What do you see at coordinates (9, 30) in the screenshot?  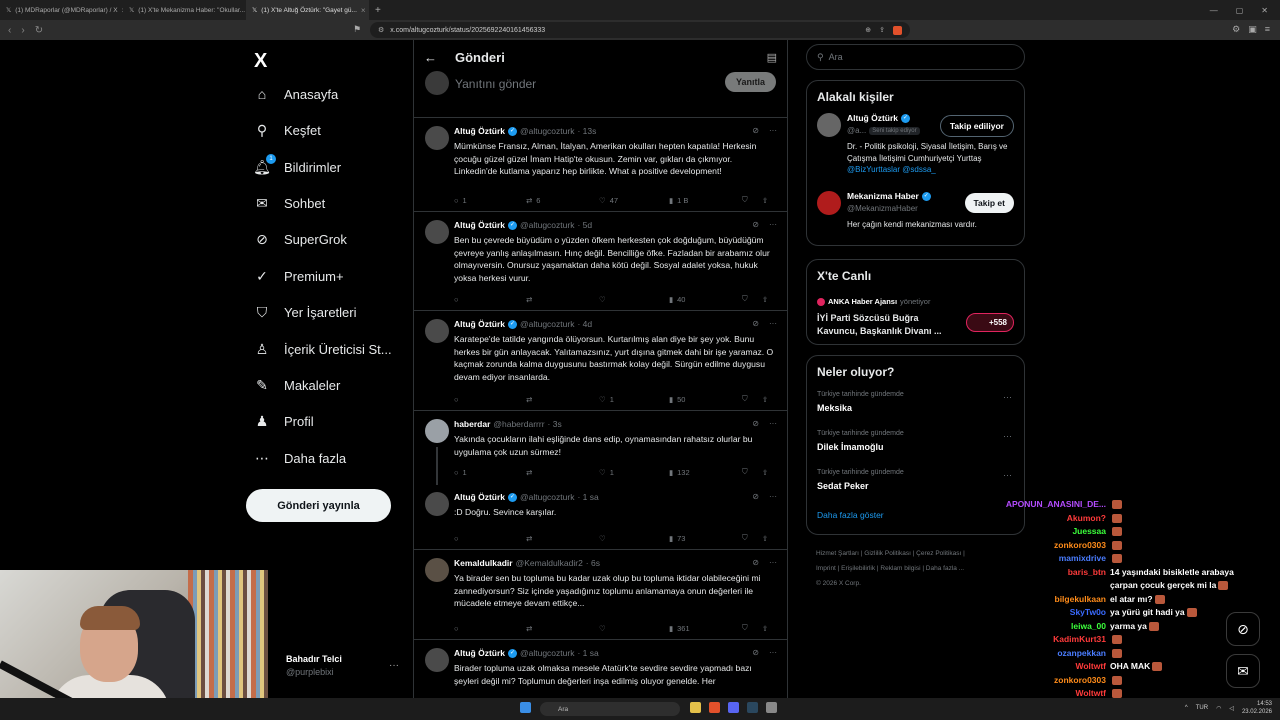 I see `back-icon: ‹` at bounding box center [9, 30].